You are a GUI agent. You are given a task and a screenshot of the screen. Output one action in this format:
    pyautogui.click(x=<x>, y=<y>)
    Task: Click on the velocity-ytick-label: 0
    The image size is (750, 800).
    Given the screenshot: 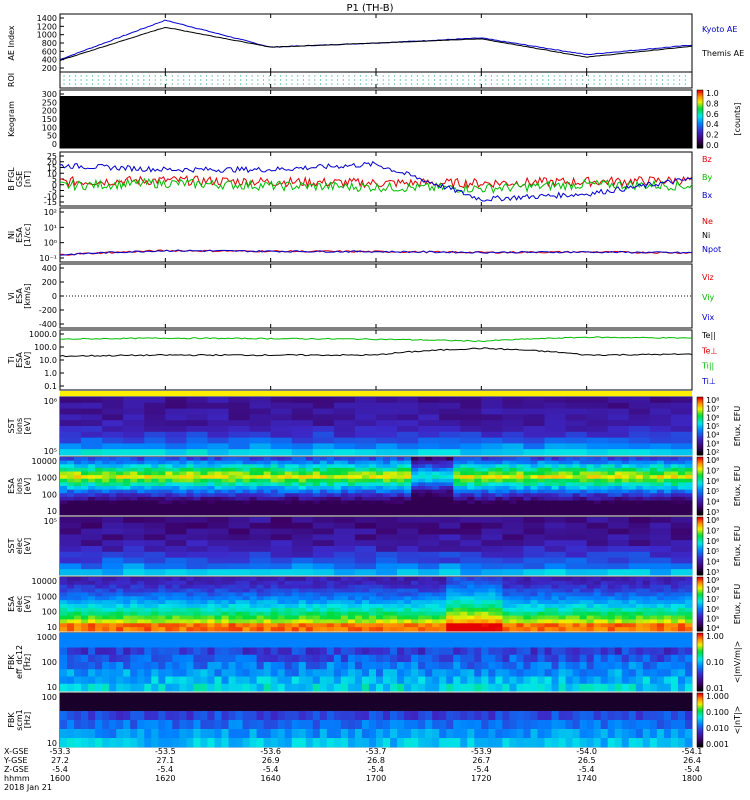 What is the action you would take?
    pyautogui.click(x=54, y=296)
    